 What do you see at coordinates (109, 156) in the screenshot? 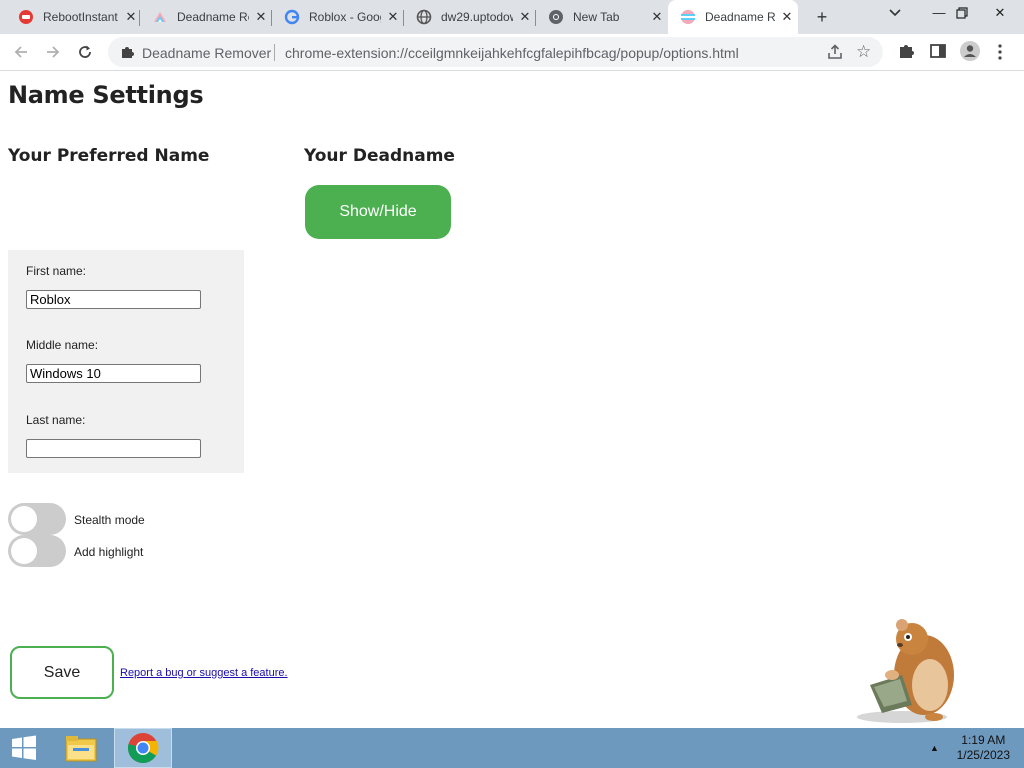
I see `preferred-name-heading: Your Preferred Name` at bounding box center [109, 156].